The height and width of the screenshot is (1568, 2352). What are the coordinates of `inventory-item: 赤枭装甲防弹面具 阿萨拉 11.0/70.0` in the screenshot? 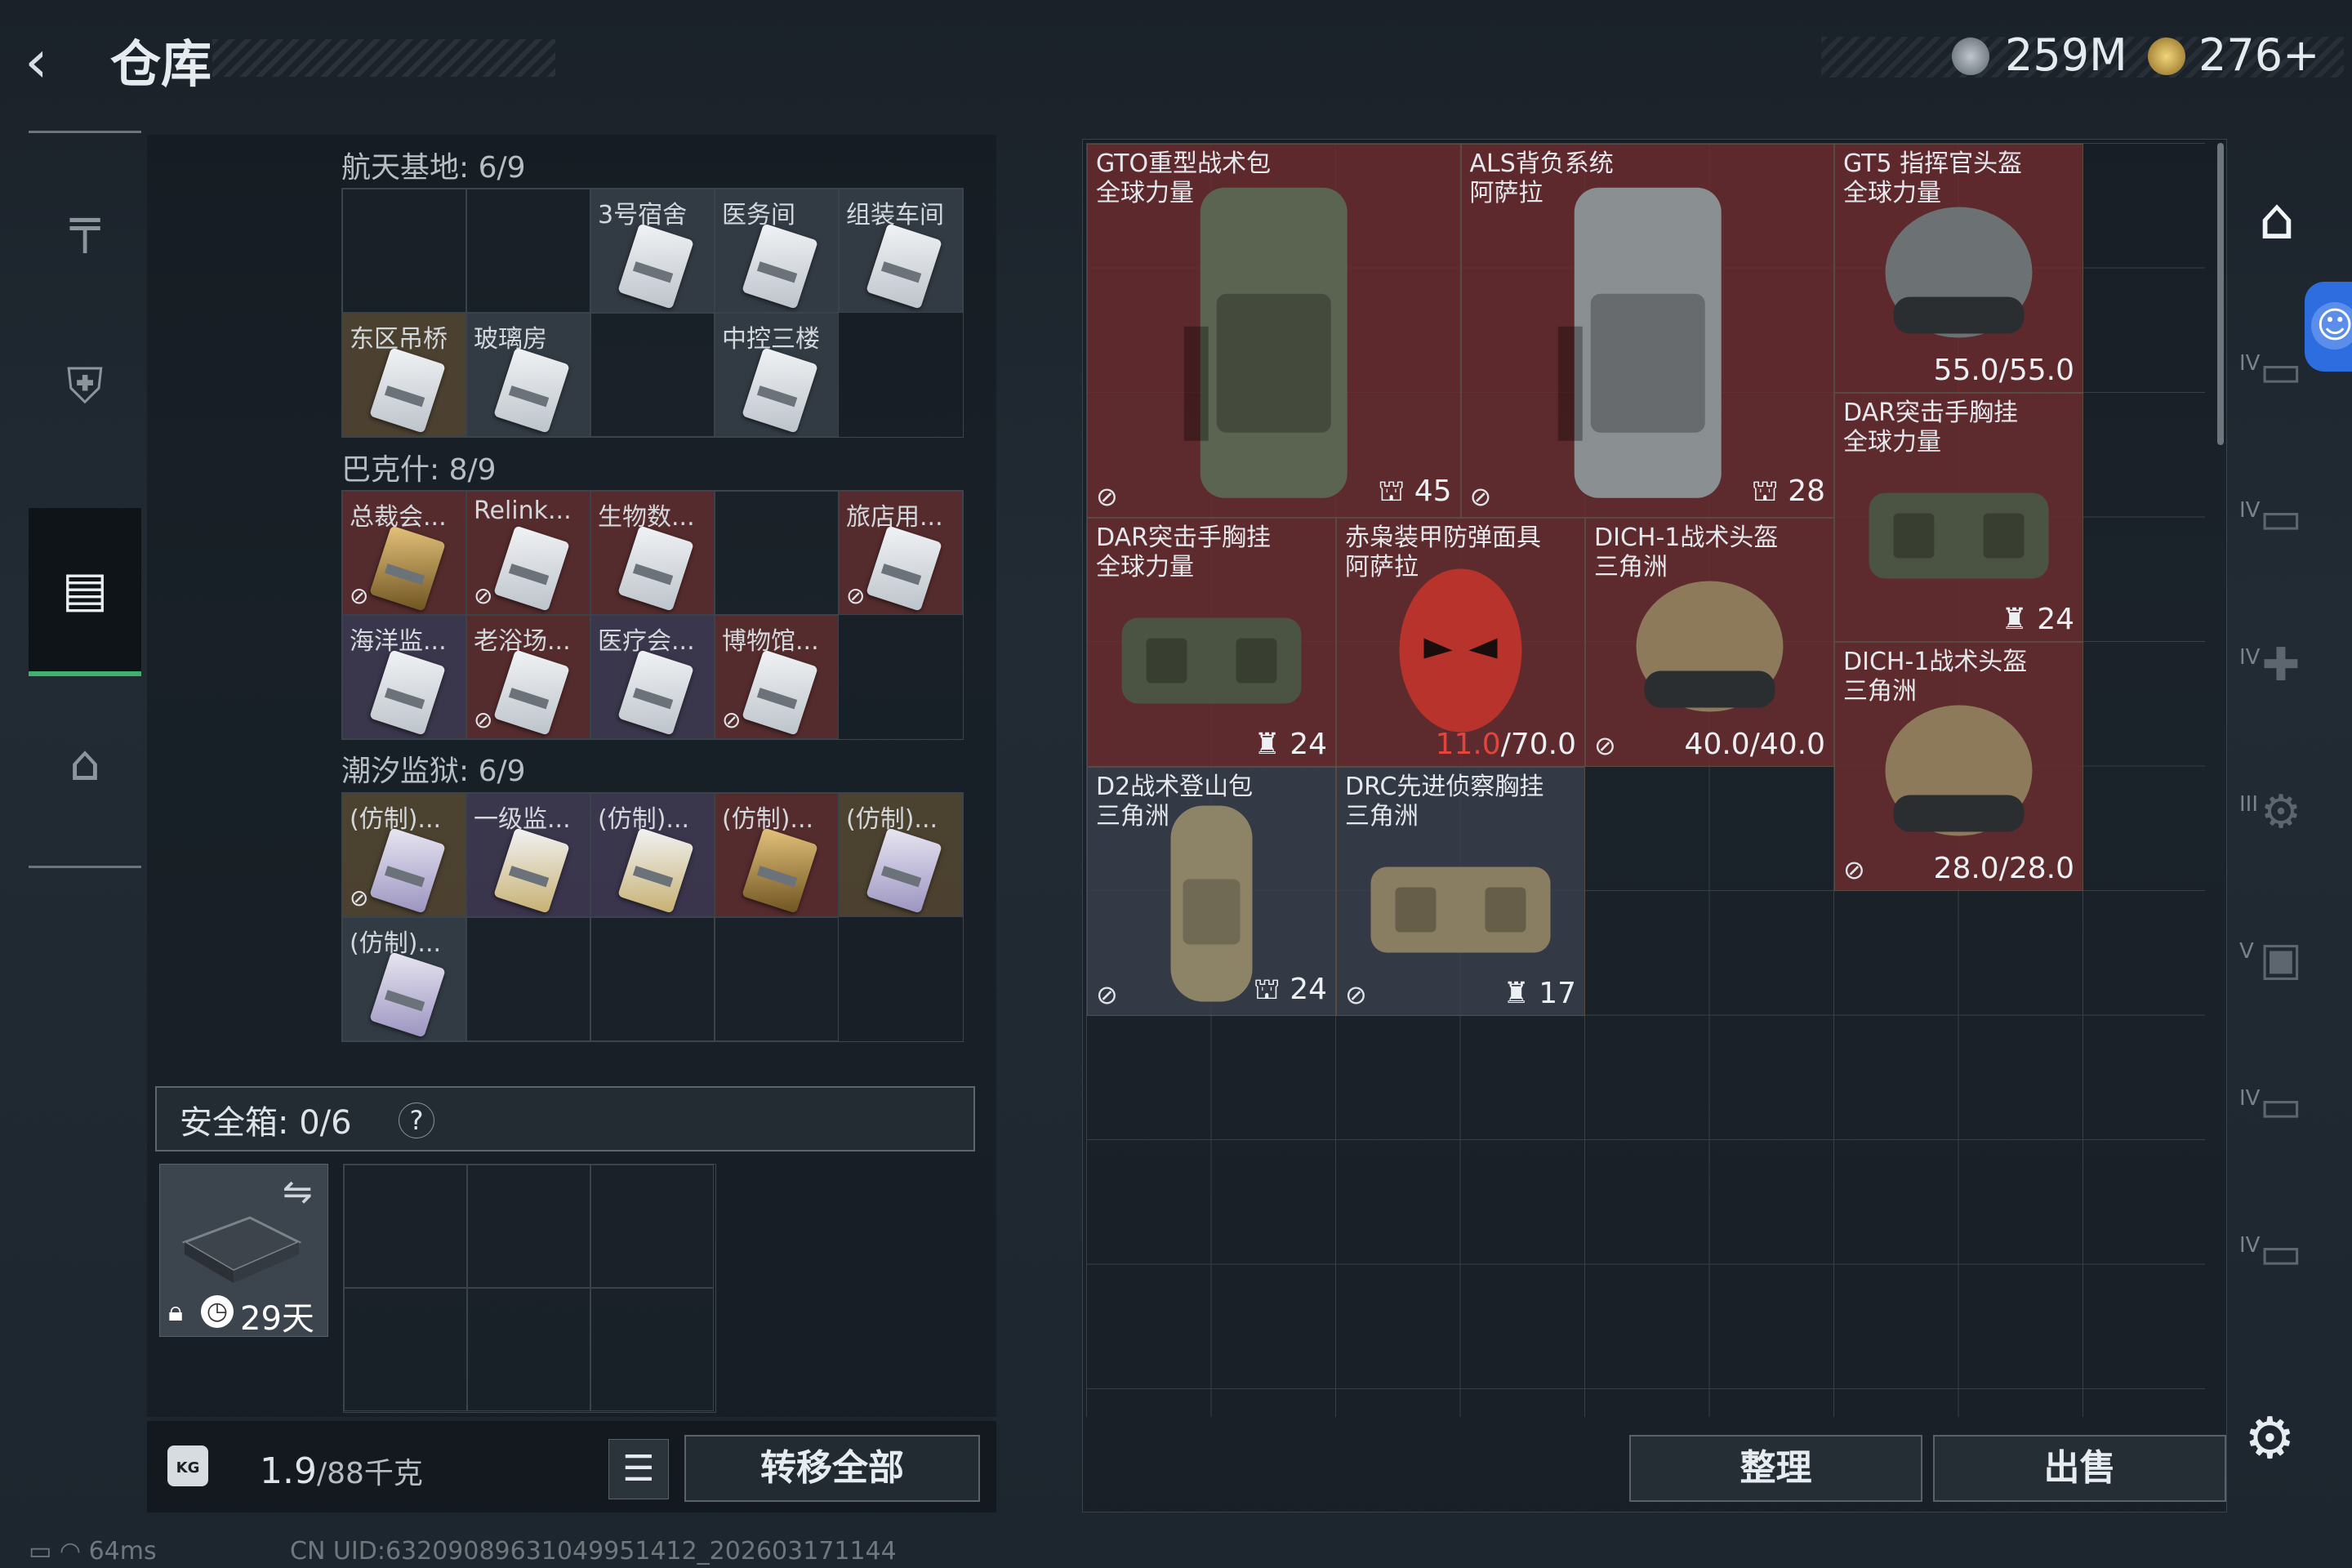 It's located at (1460, 642).